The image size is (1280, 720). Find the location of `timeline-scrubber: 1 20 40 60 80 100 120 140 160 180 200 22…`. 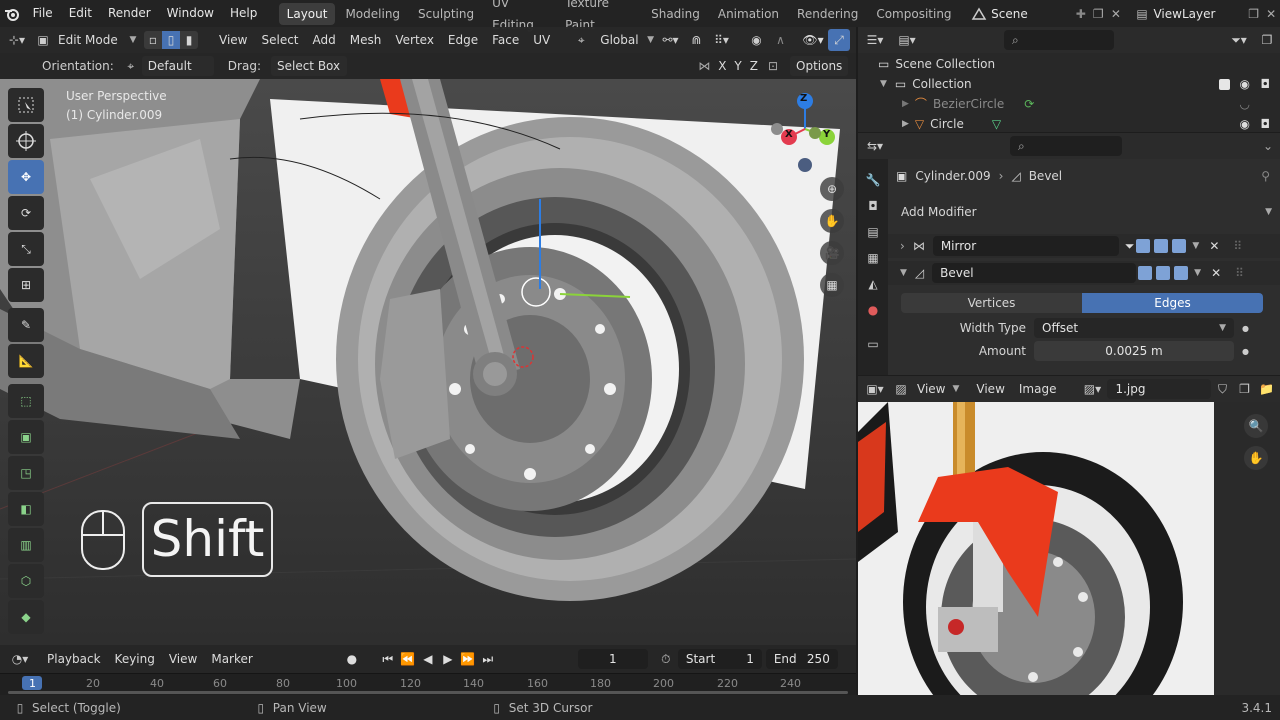

timeline-scrubber: 1 20 40 60 80 100 120 140 160 180 200 22… is located at coordinates (428, 684).